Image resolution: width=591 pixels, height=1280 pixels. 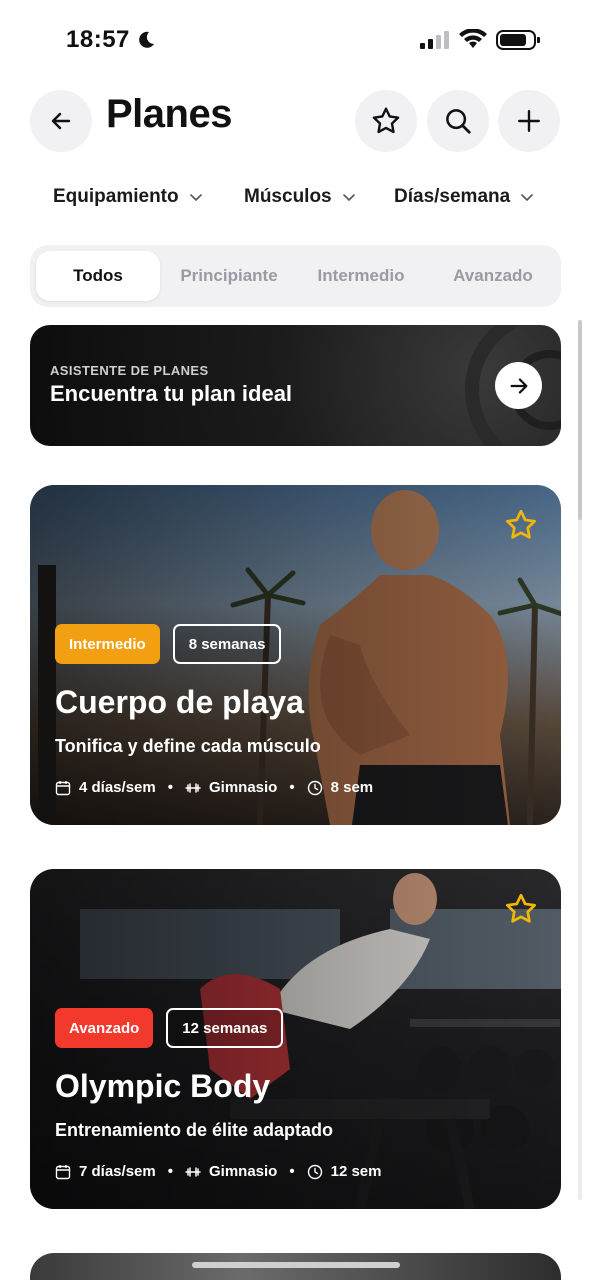 I want to click on days-per-week: 7 días/sem, so click(x=117, y=1171).